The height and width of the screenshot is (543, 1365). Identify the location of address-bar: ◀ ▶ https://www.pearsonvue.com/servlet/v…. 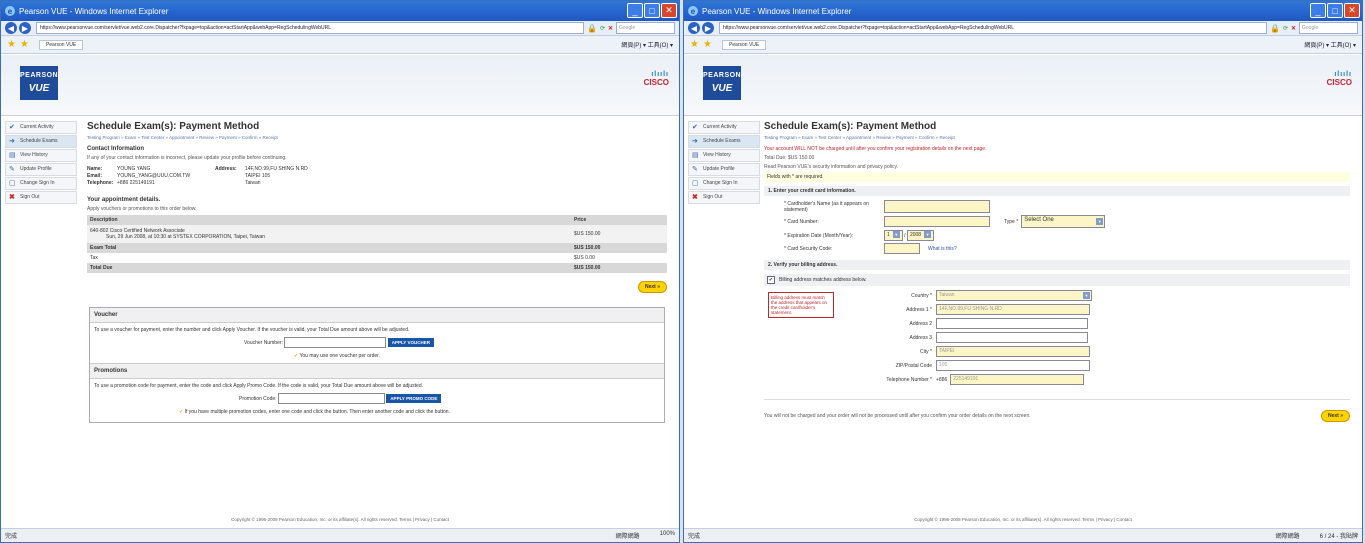
(340, 28).